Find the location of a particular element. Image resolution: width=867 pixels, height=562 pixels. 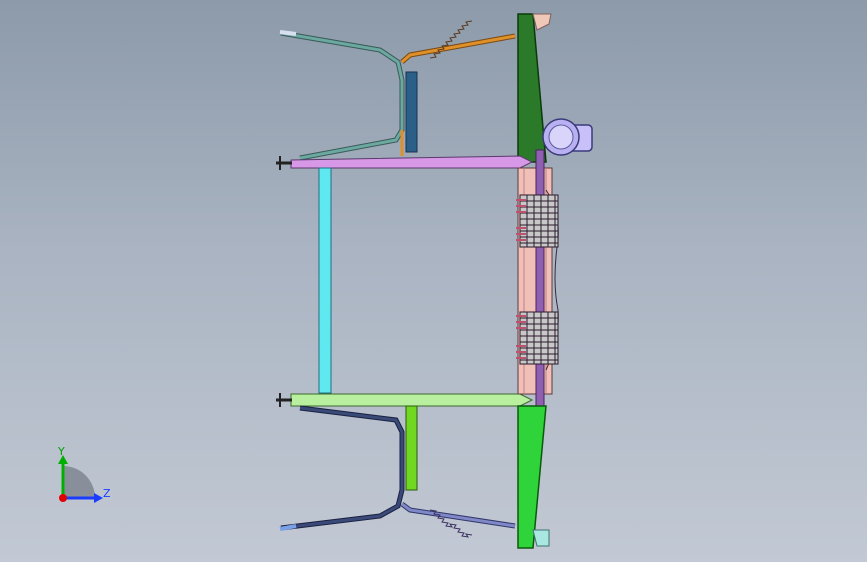

lower-wire-frame is located at coordinates (397, 468).